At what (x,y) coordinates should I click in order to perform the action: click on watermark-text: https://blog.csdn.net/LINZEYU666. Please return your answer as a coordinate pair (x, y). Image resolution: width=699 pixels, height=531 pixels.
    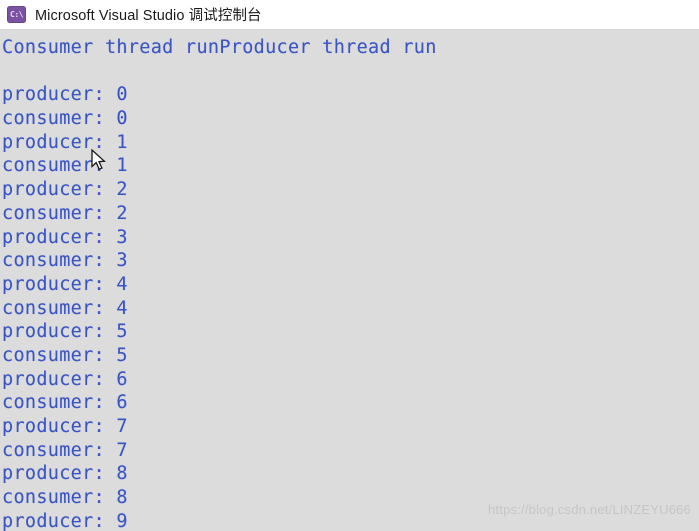
    Looking at the image, I should click on (589, 509).